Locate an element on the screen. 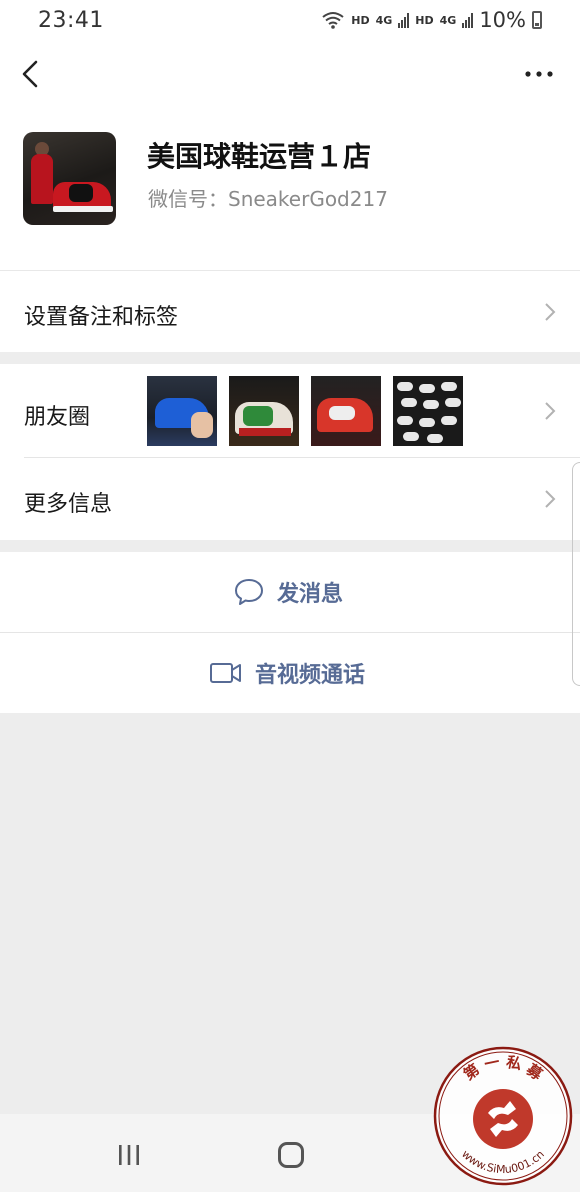 The image size is (580, 1192). hd-label-2: HD is located at coordinates (424, 20).